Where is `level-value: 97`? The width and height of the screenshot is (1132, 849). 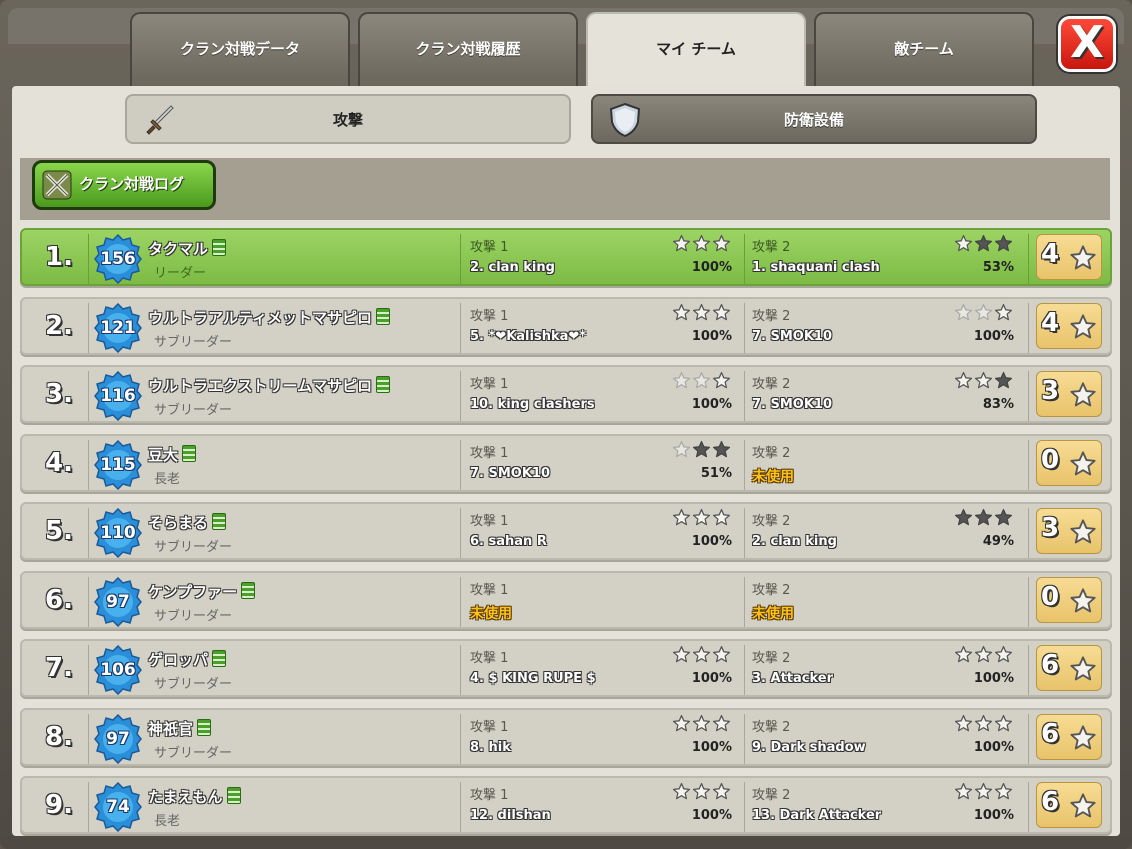
level-value: 97 is located at coordinates (118, 601).